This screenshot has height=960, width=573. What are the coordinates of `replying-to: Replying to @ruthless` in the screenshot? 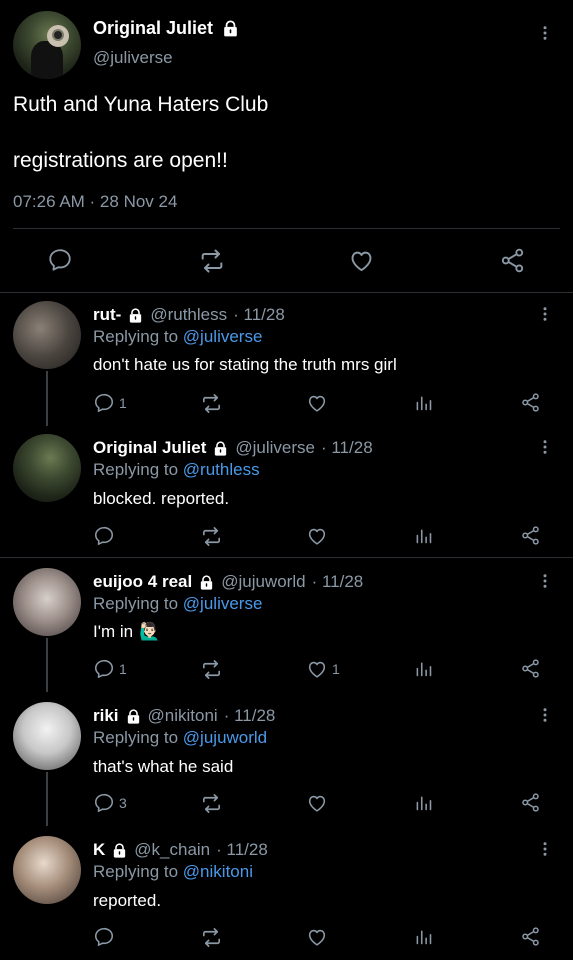 It's located at (176, 470).